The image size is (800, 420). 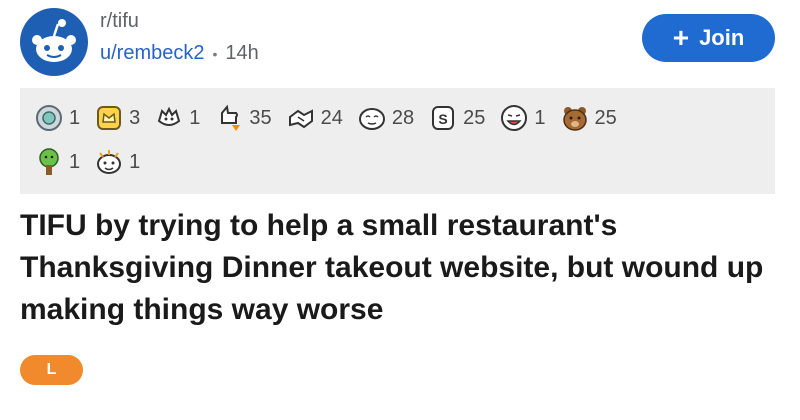 I want to click on post-age: 14h, so click(x=242, y=53).